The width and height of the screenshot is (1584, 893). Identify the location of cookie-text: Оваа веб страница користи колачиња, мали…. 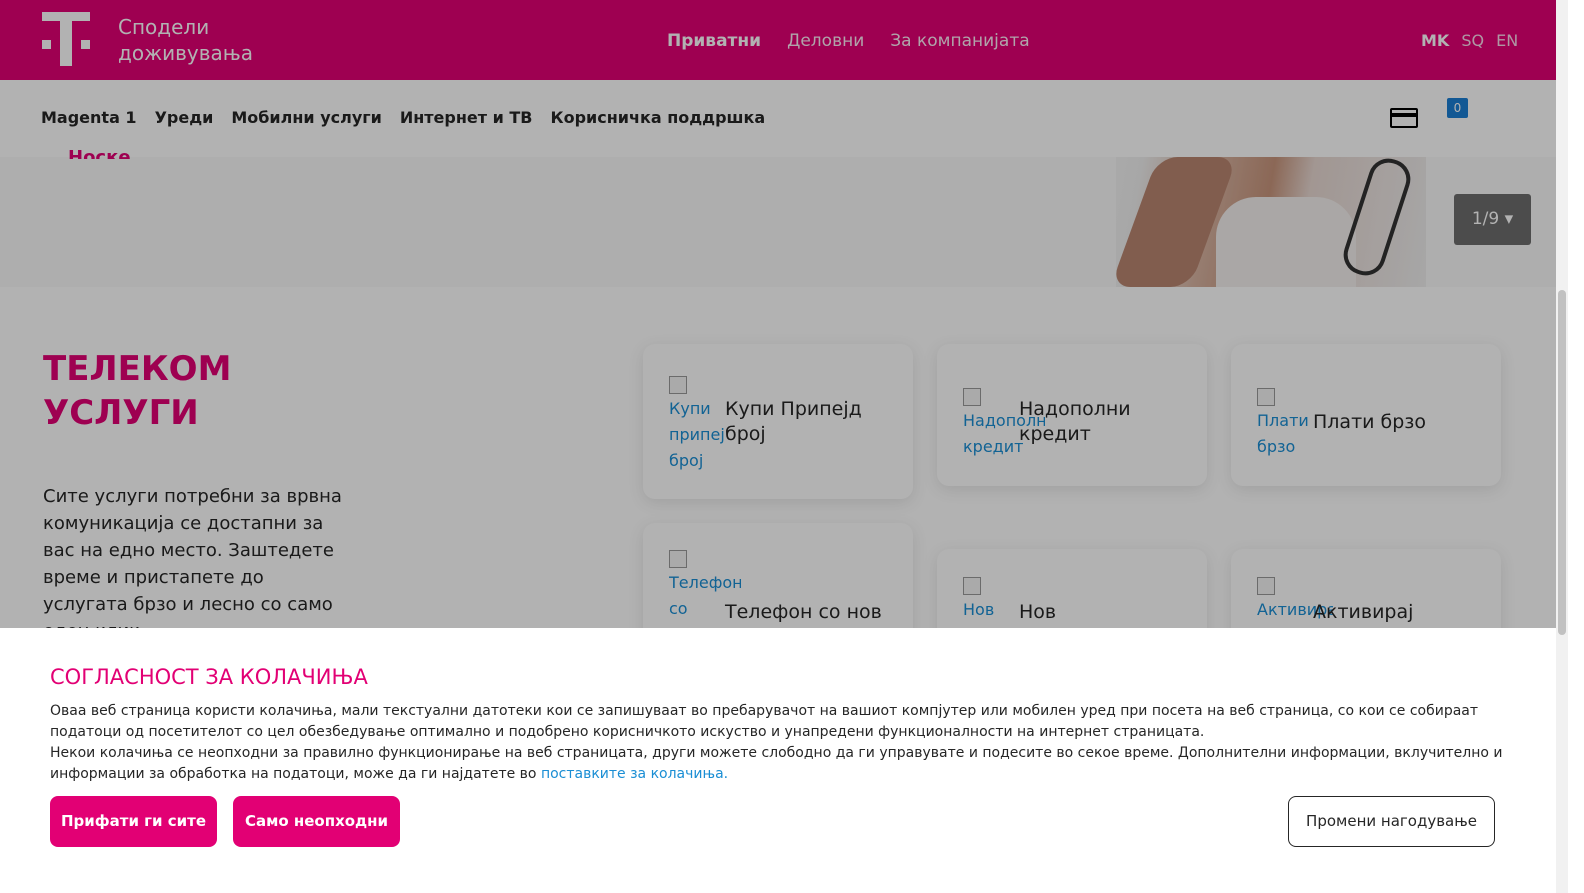
(780, 743).